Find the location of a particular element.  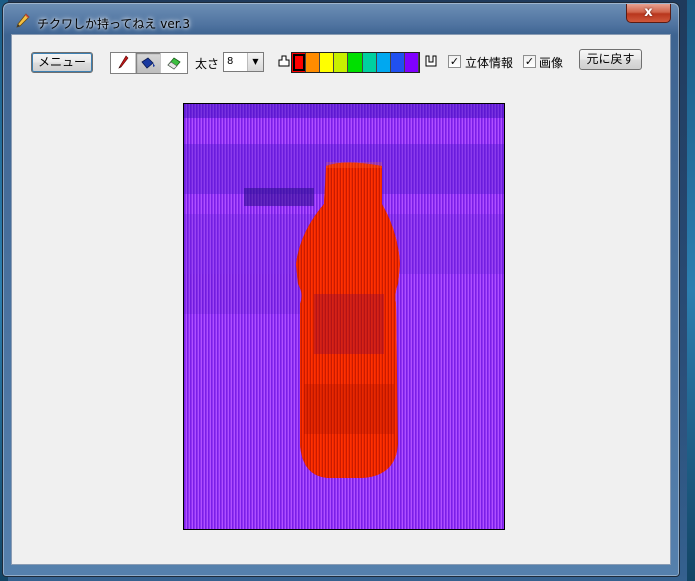

size-select: 8 ▼ is located at coordinates (243, 62).